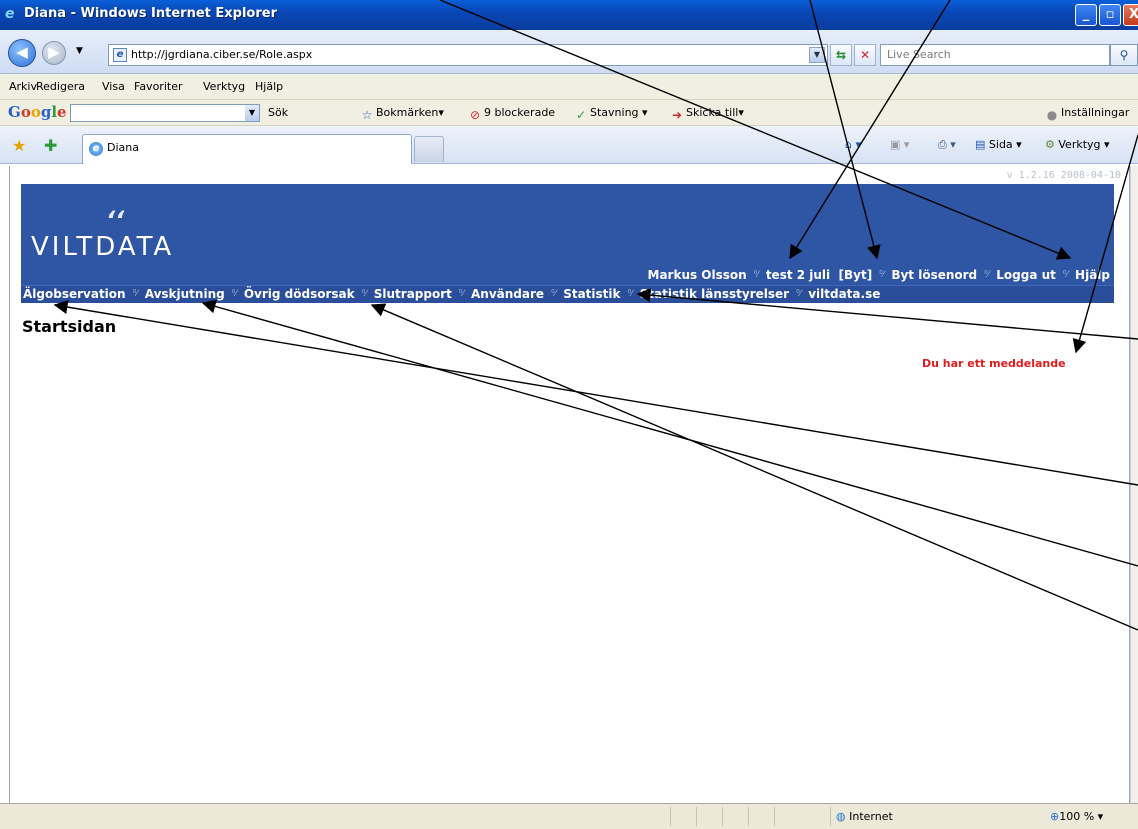 The width and height of the screenshot is (1138, 829). What do you see at coordinates (19, 145) in the screenshot?
I see `favorites-star-icon: ★` at bounding box center [19, 145].